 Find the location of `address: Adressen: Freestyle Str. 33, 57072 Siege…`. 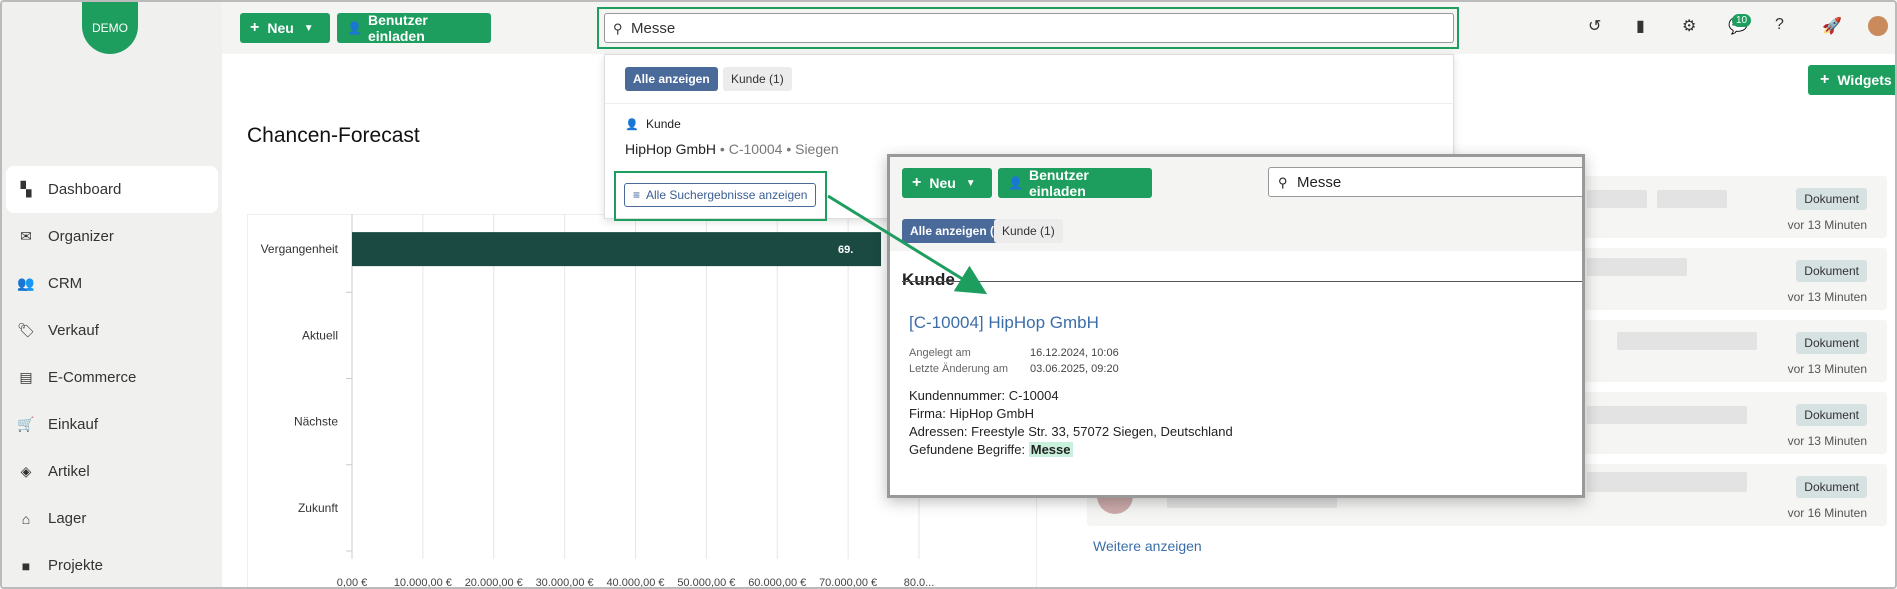

address: Adressen: Freestyle Str. 33, 57072 Siege… is located at coordinates (1071, 431).